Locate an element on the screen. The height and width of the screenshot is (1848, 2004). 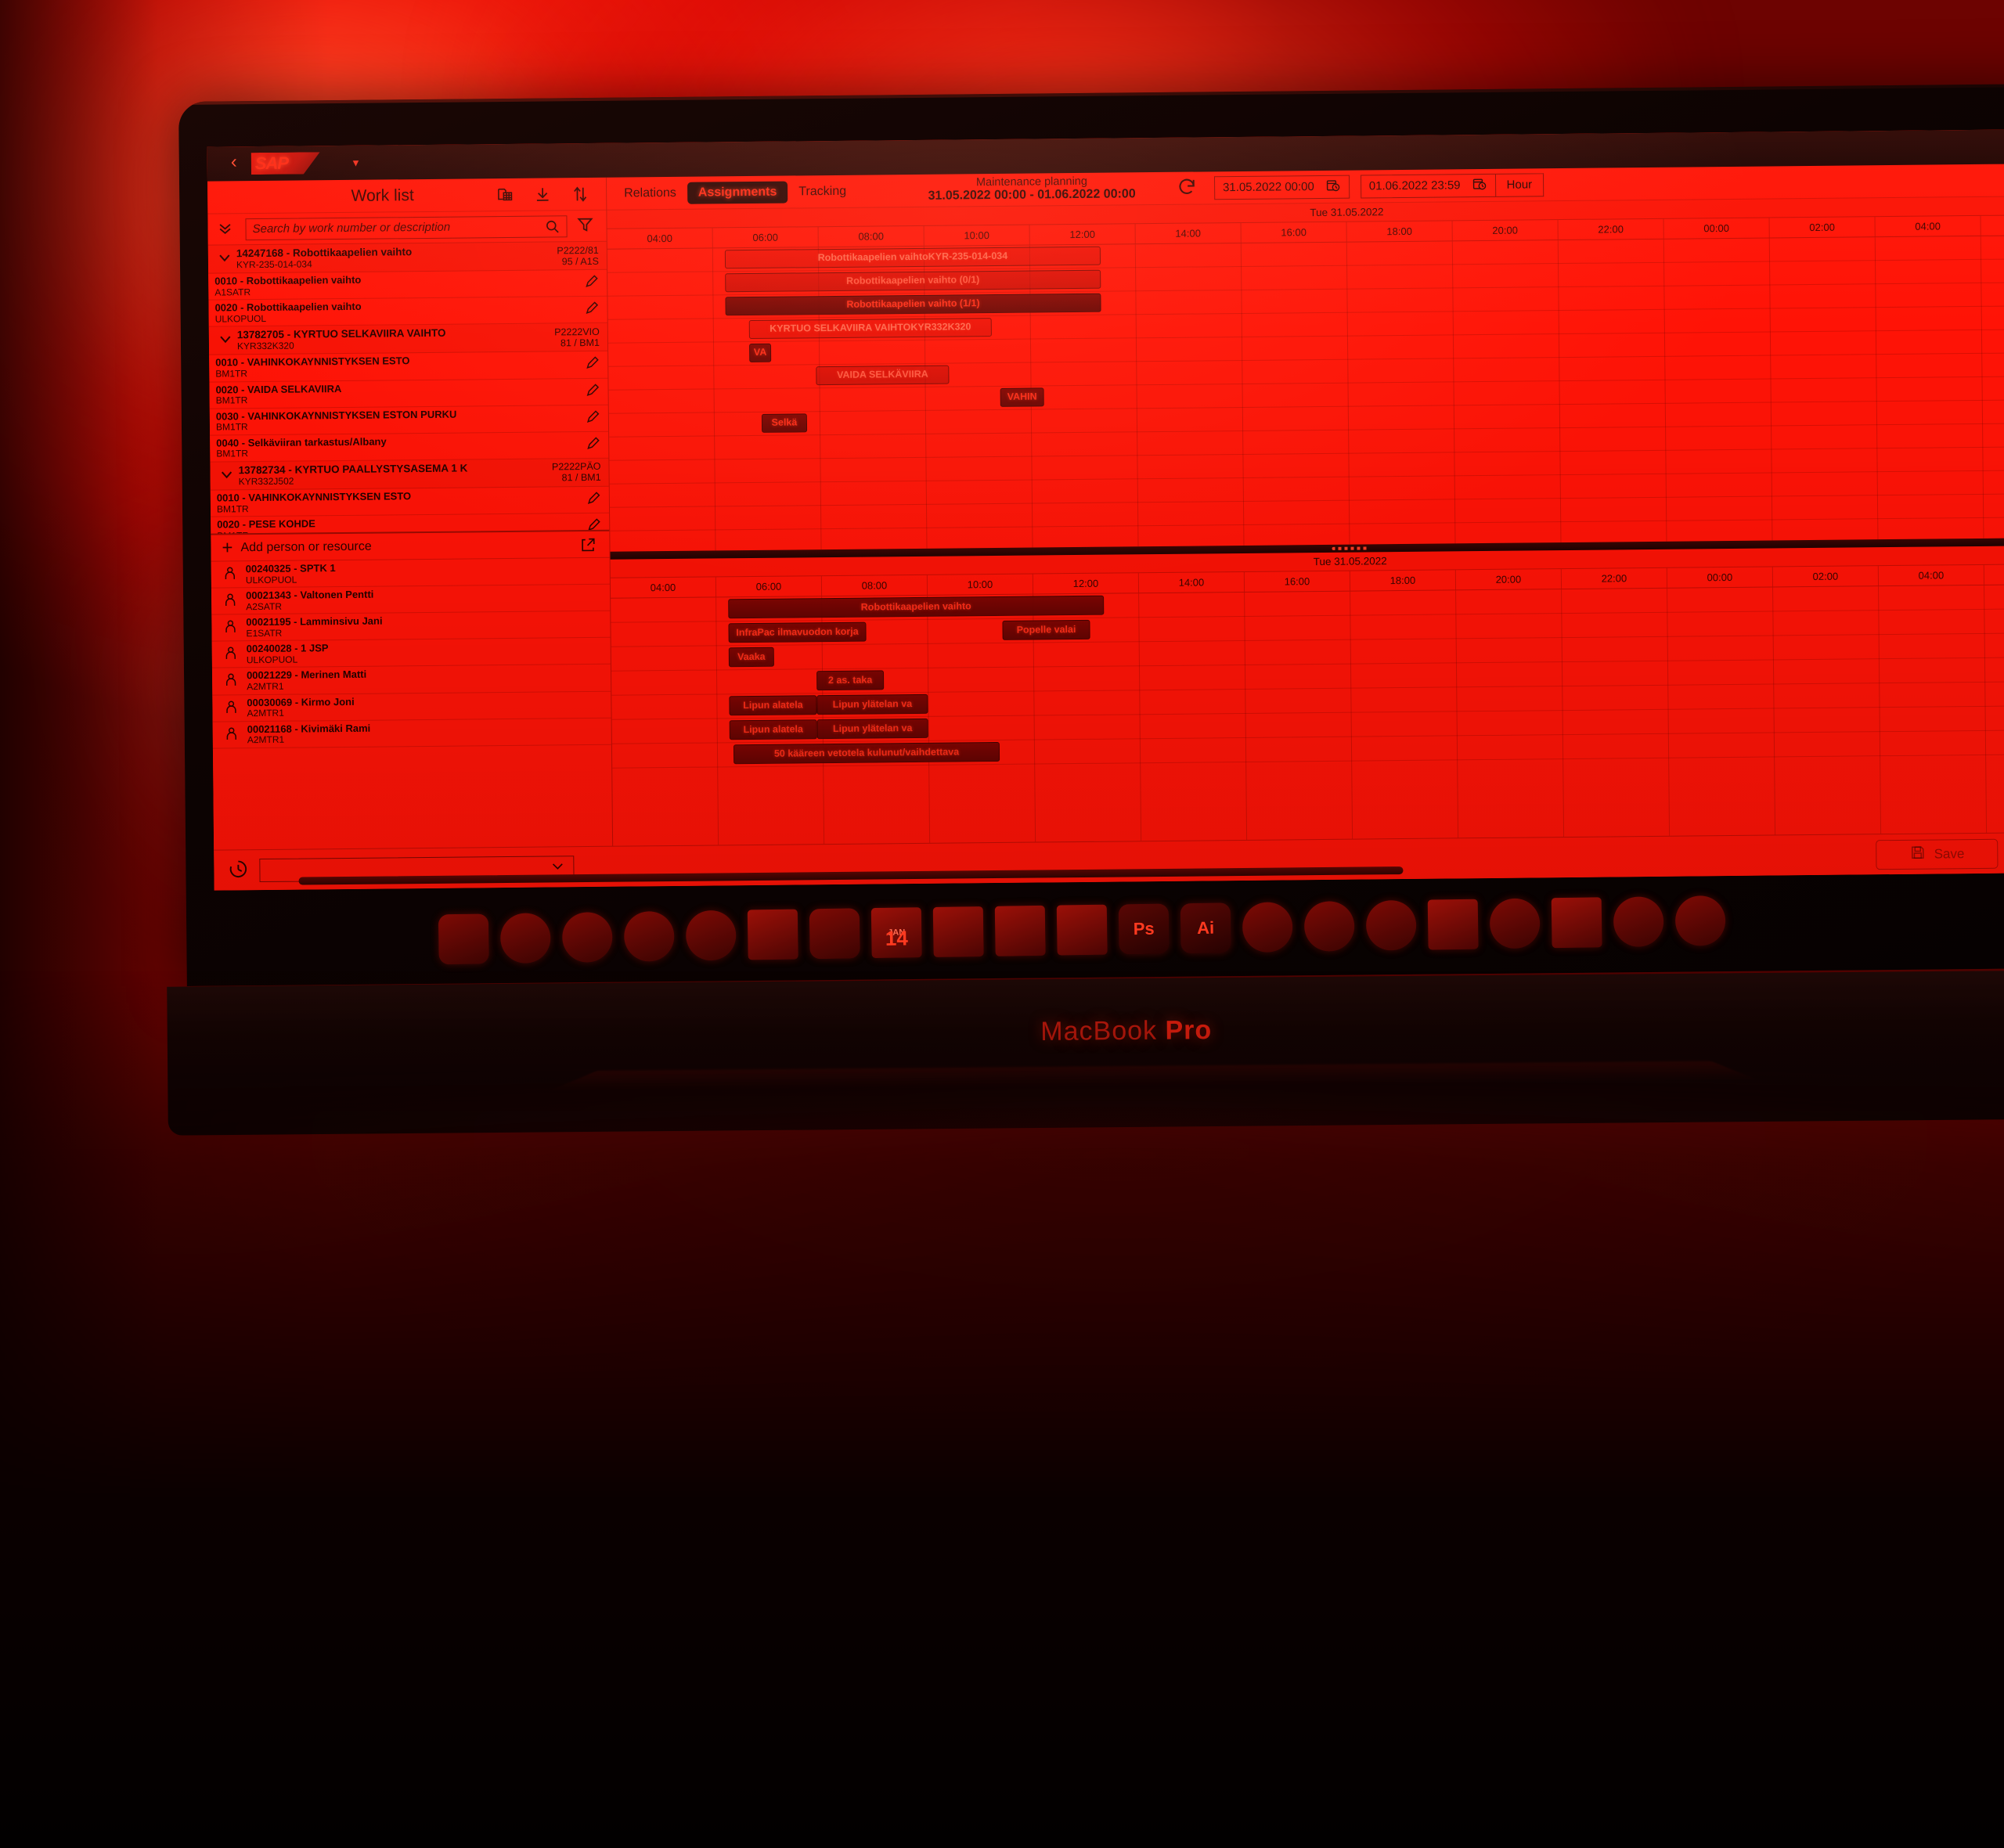
opera-icon is located at coordinates (649, 936).